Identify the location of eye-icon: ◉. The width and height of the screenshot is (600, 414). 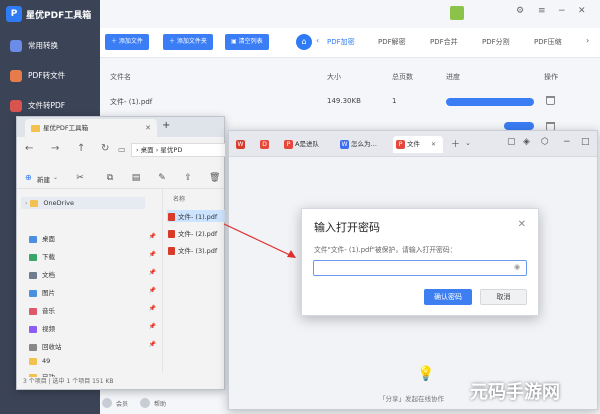
(517, 267).